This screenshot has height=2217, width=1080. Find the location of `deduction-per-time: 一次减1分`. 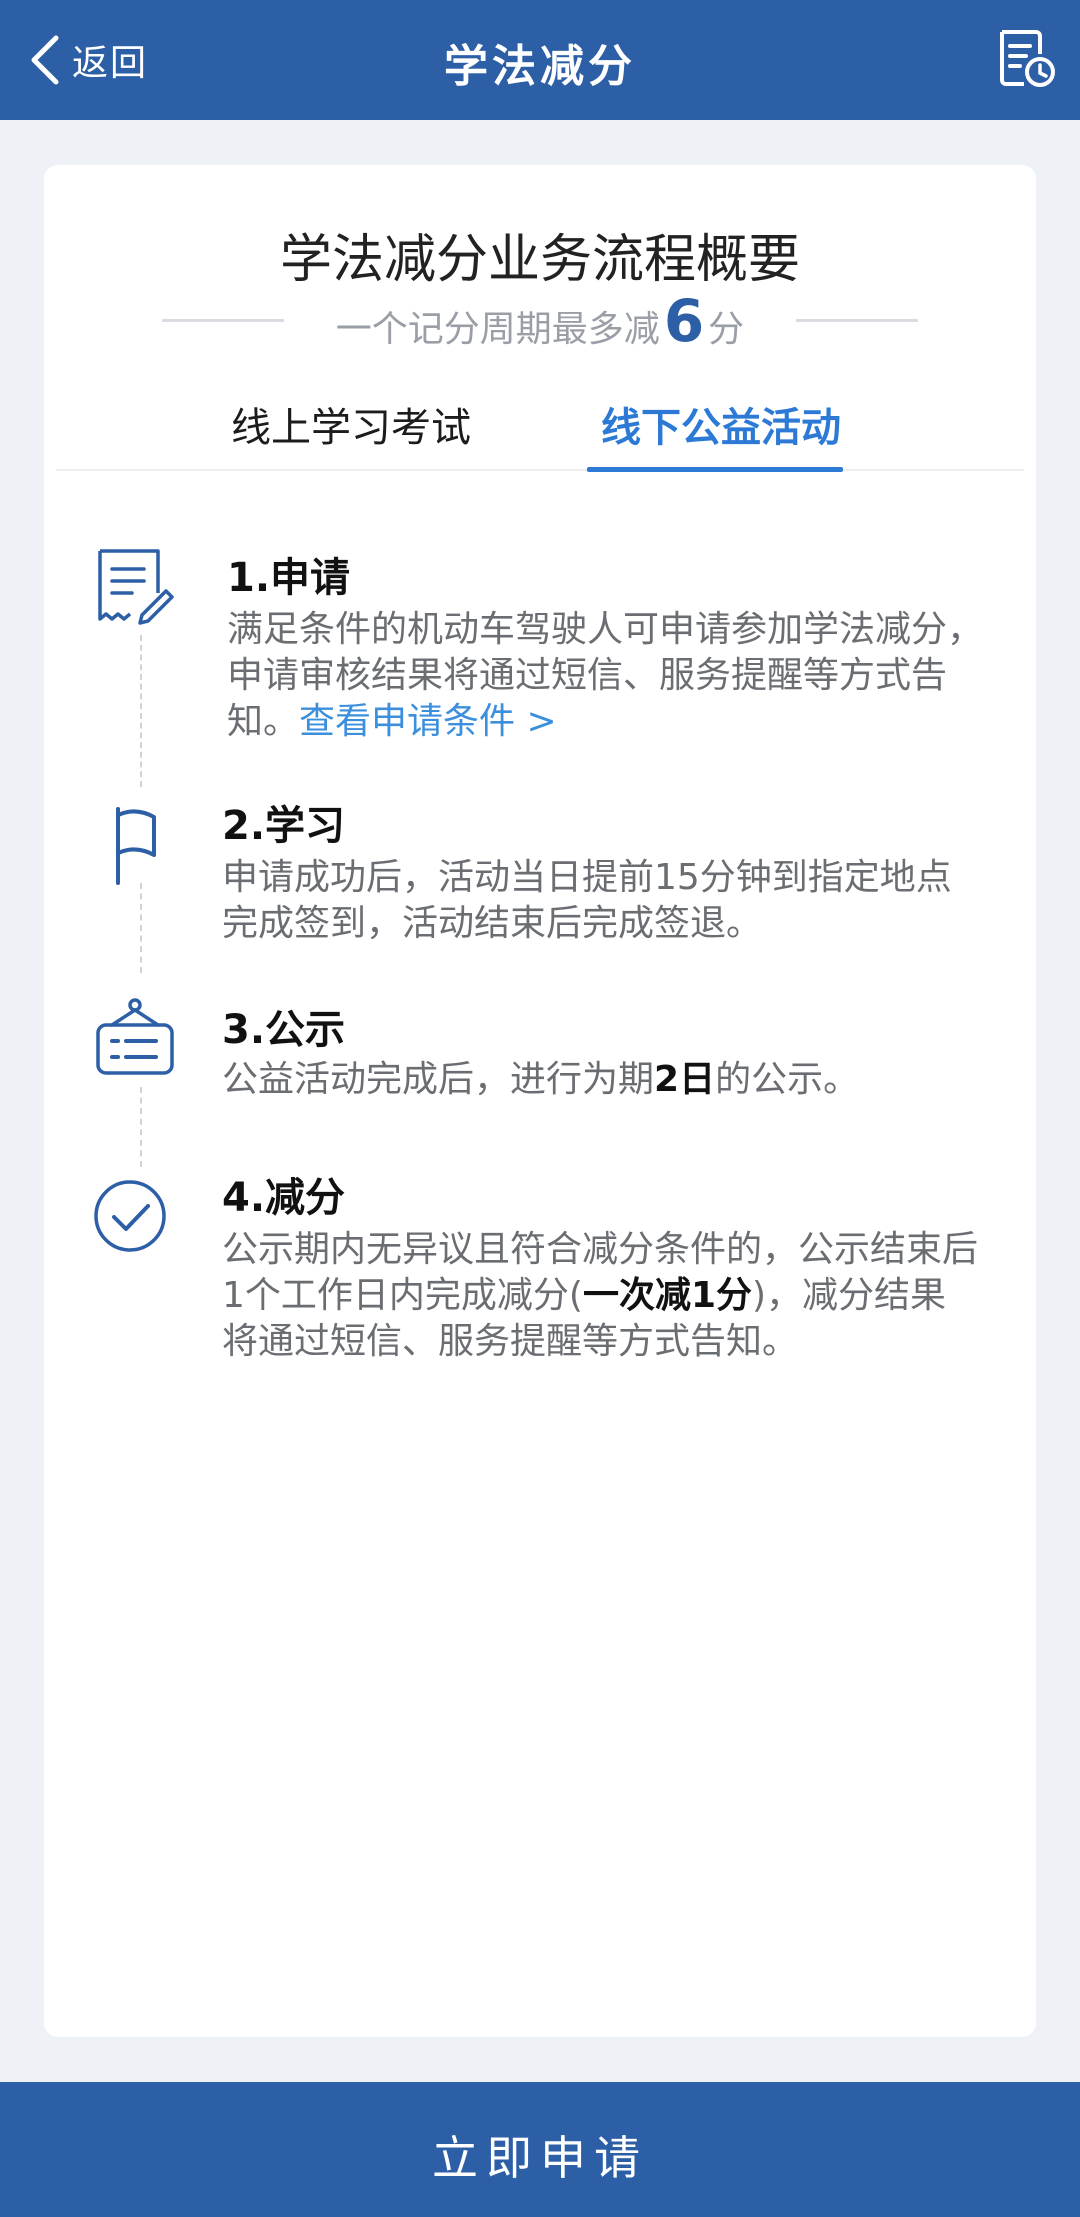

deduction-per-time: 一次减1分 is located at coordinates (667, 1295).